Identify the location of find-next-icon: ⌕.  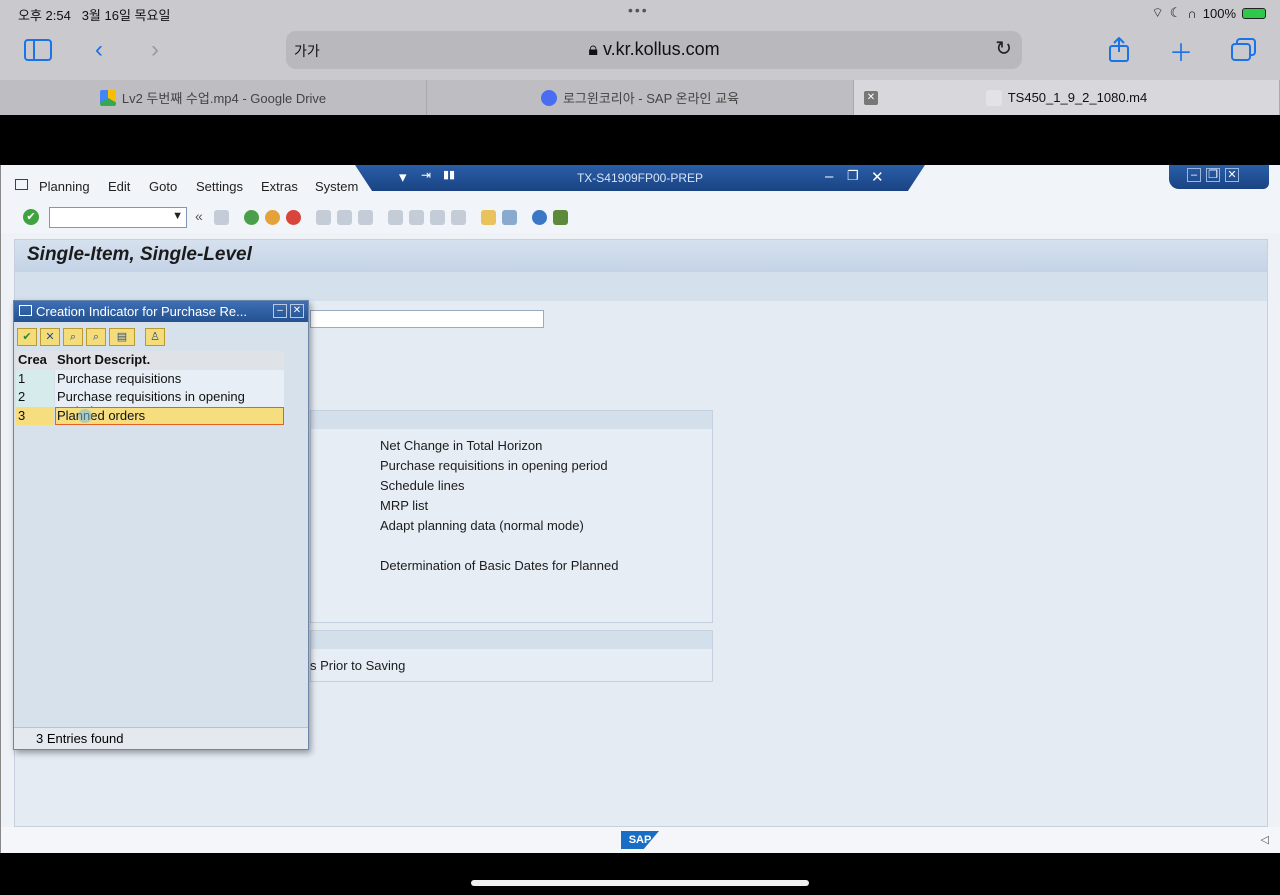
(96, 337).